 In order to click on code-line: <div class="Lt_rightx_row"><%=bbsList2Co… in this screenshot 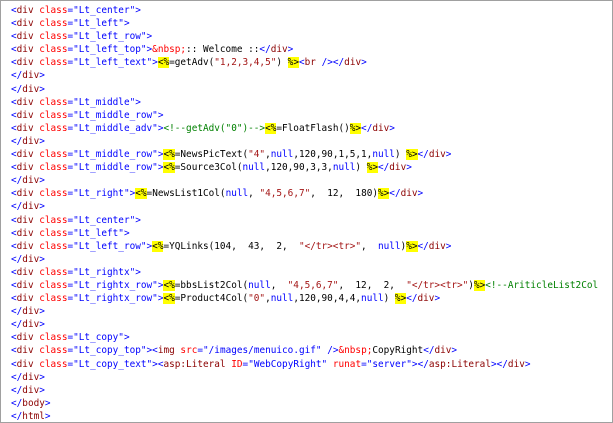, I will do `click(304, 285)`.